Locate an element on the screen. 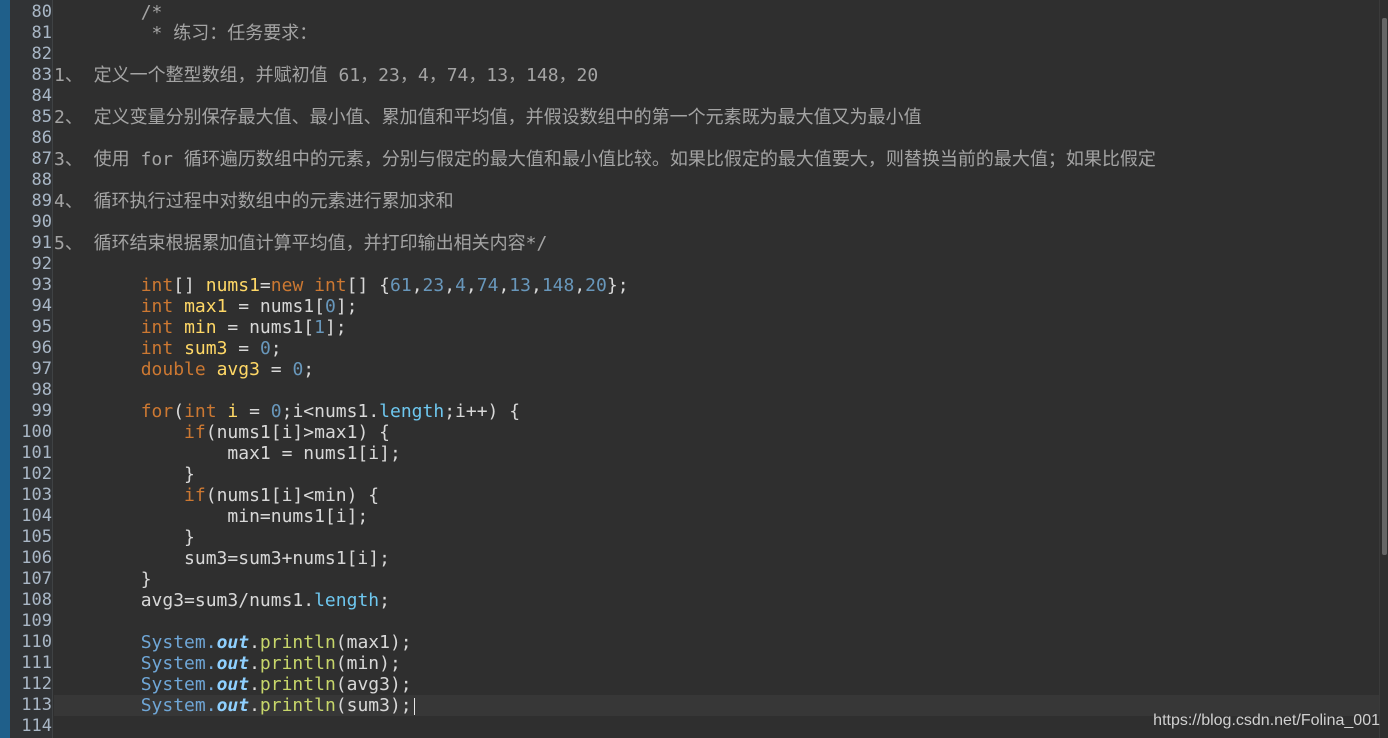 The height and width of the screenshot is (738, 1388). vertical-scrollbar is located at coordinates (1383, 369).